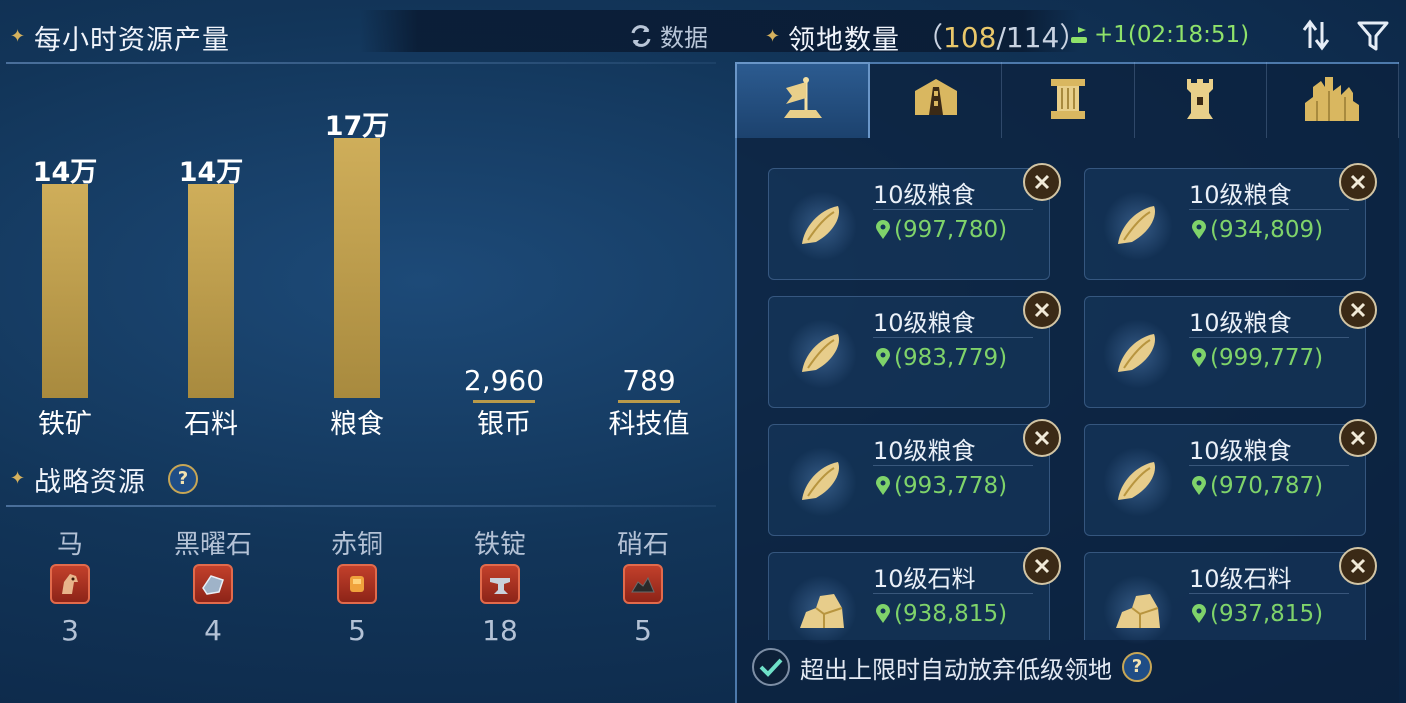 The height and width of the screenshot is (703, 1406). What do you see at coordinates (1257, 614) in the screenshot?
I see `territory-coord: (937,815)` at bounding box center [1257, 614].